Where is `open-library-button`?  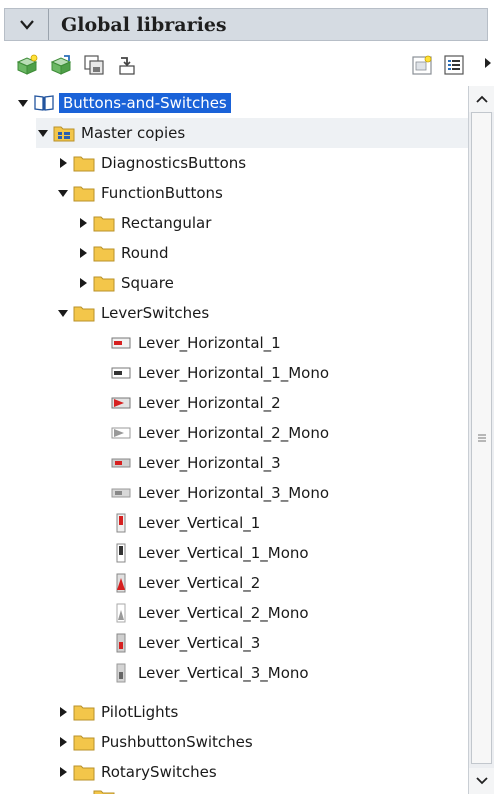 open-library-button is located at coordinates (61, 65).